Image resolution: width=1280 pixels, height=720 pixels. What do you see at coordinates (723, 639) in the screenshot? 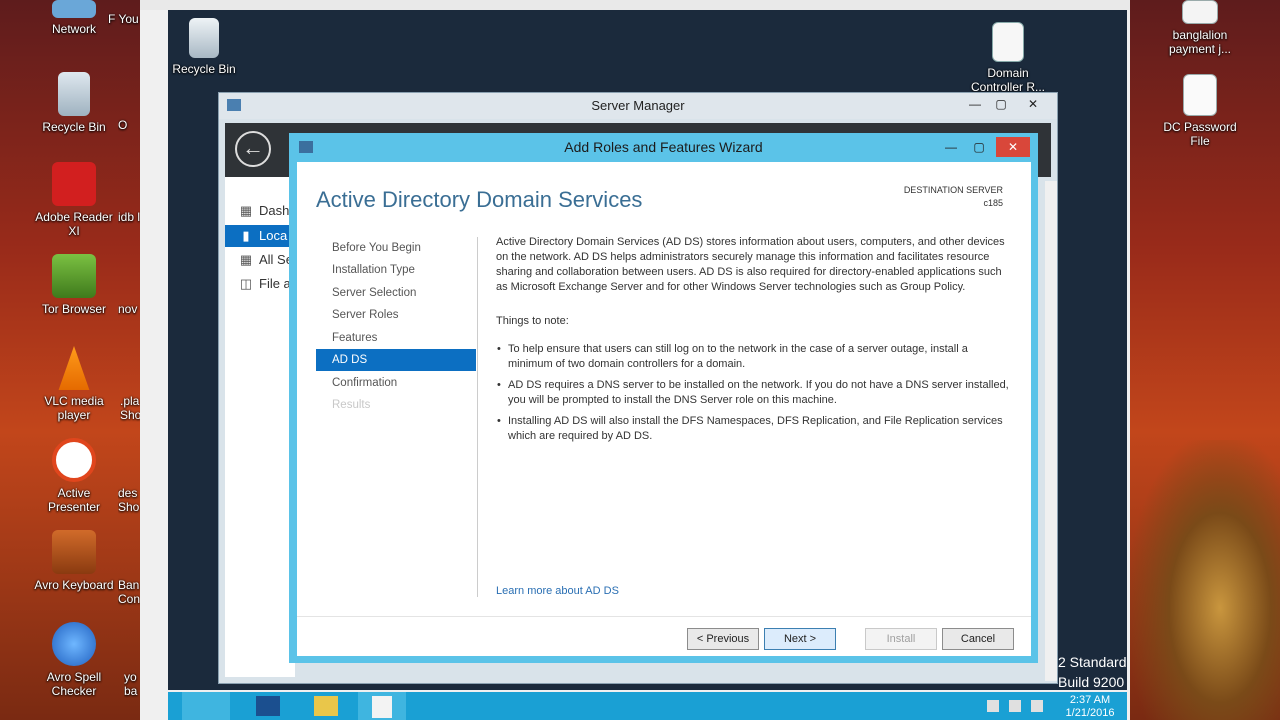
I see `previous-button: < Previous` at bounding box center [723, 639].